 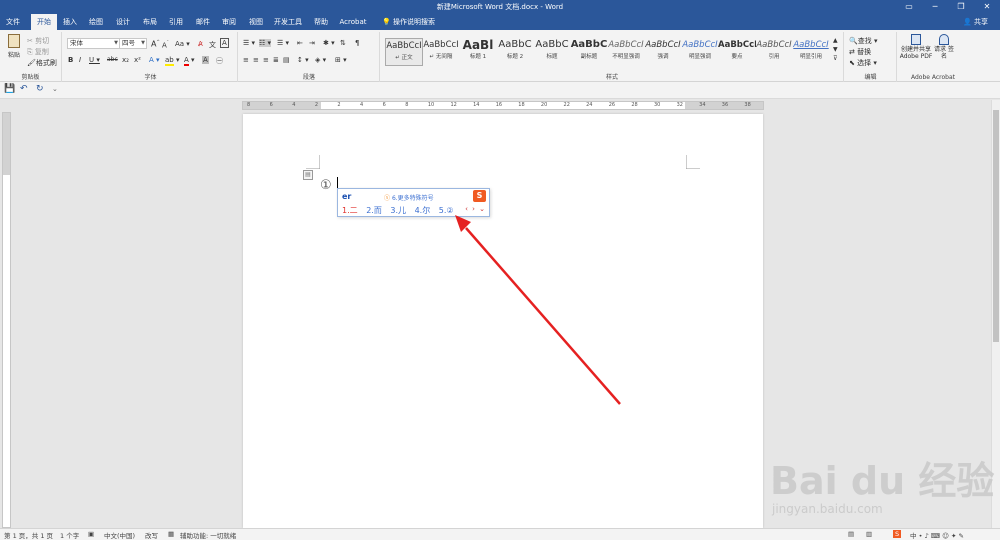 What do you see at coordinates (996, 226) in the screenshot?
I see `scrollbar-thumb` at bounding box center [996, 226].